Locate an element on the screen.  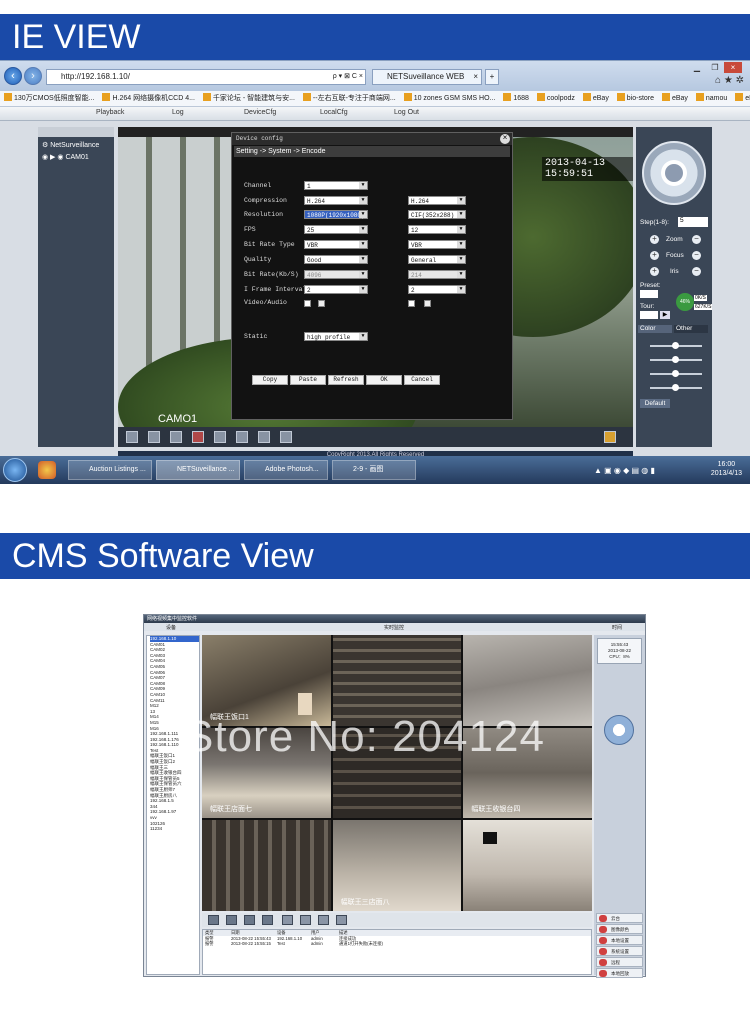
taskbar-item: 2-9 - 画图 is located at coordinates (374, 470).